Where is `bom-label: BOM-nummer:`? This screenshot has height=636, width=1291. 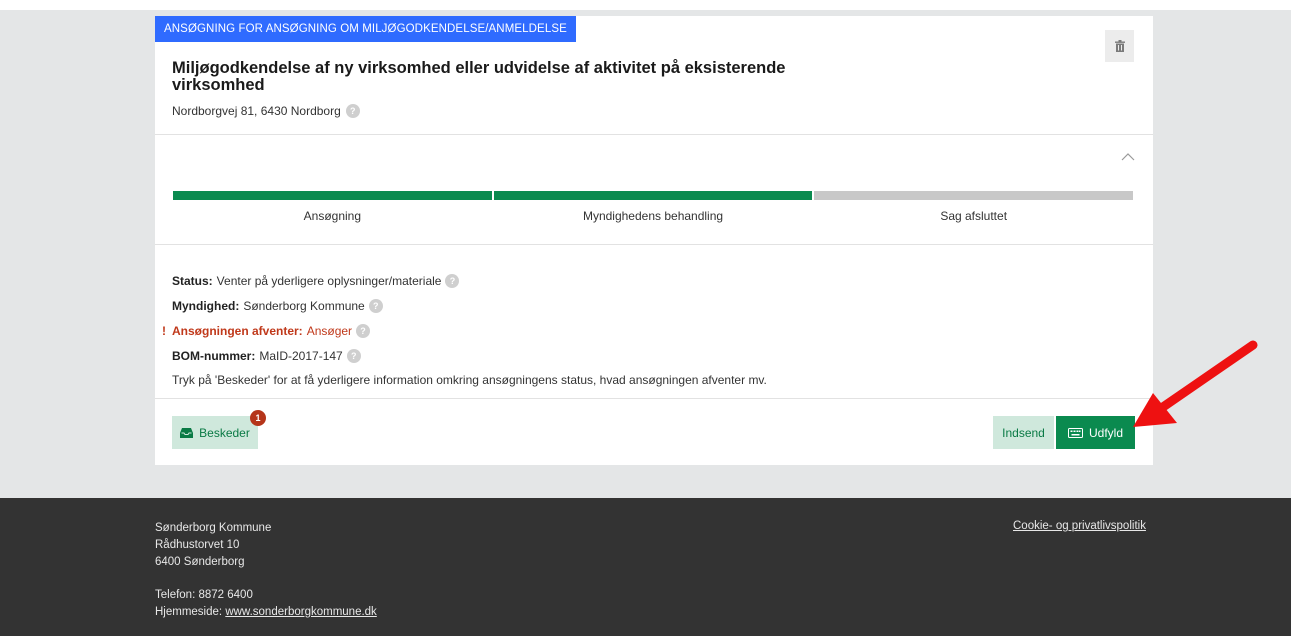
bom-label: BOM-nummer: is located at coordinates (214, 355).